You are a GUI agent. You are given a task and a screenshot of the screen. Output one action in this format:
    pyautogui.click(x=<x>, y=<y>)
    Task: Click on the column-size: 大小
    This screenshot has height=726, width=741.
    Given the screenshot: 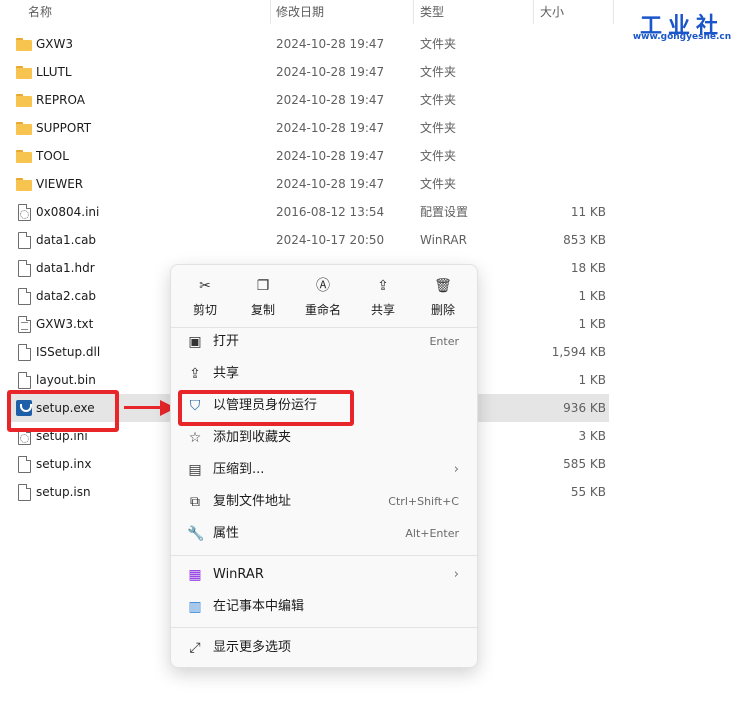 What is the action you would take?
    pyautogui.click(x=552, y=12)
    